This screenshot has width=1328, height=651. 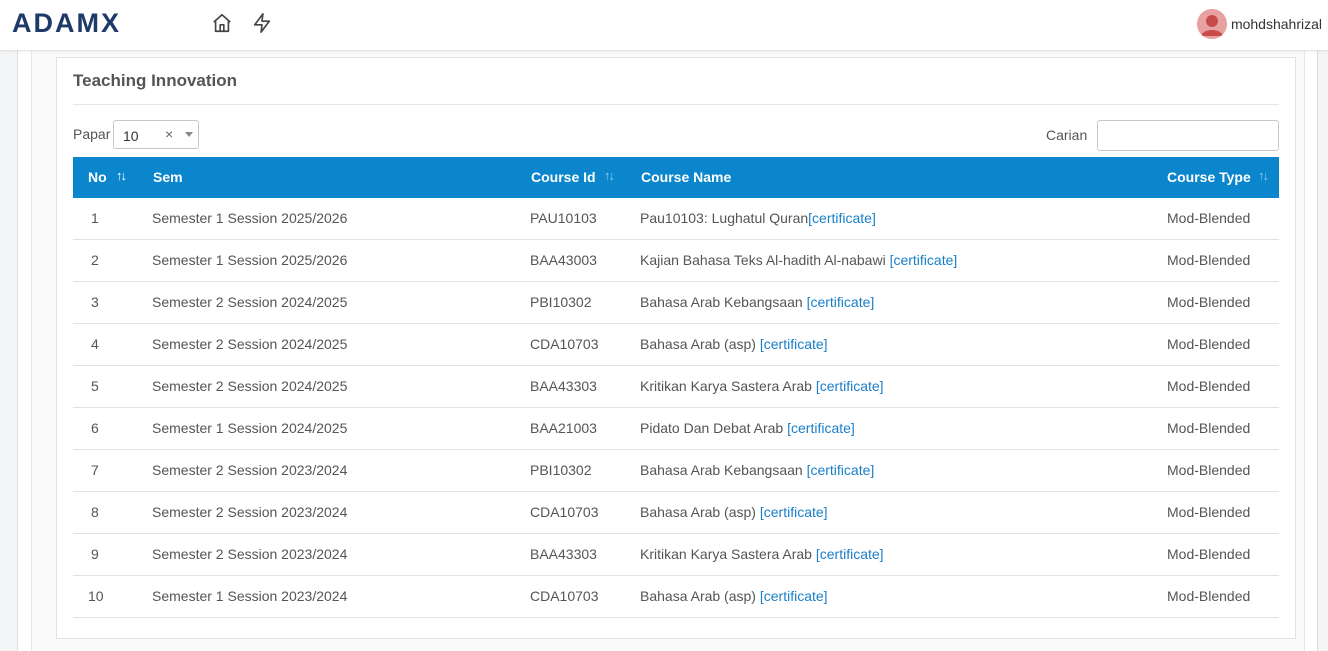 I want to click on cell-text: 2, so click(x=95, y=260).